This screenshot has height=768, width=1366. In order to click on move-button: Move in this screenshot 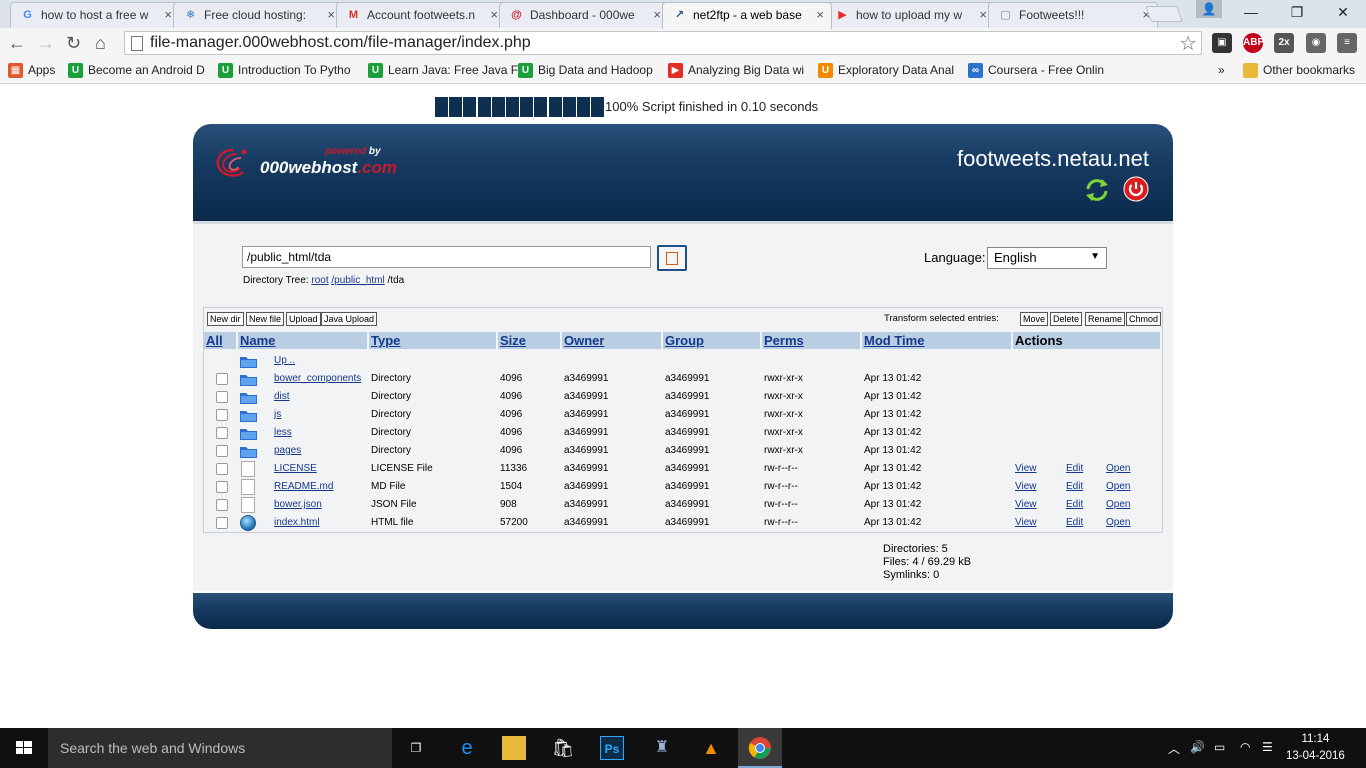, I will do `click(1034, 319)`.